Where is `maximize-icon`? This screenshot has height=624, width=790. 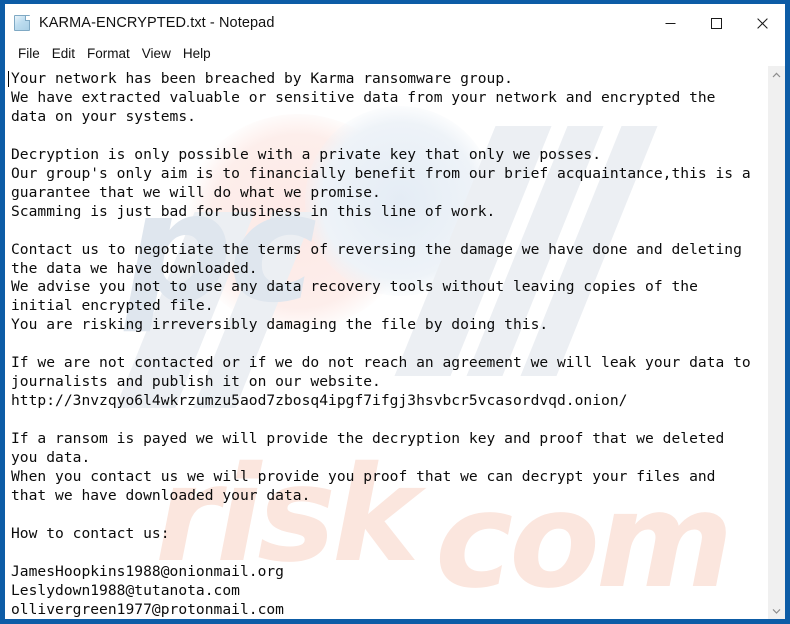
maximize-icon is located at coordinates (716, 23).